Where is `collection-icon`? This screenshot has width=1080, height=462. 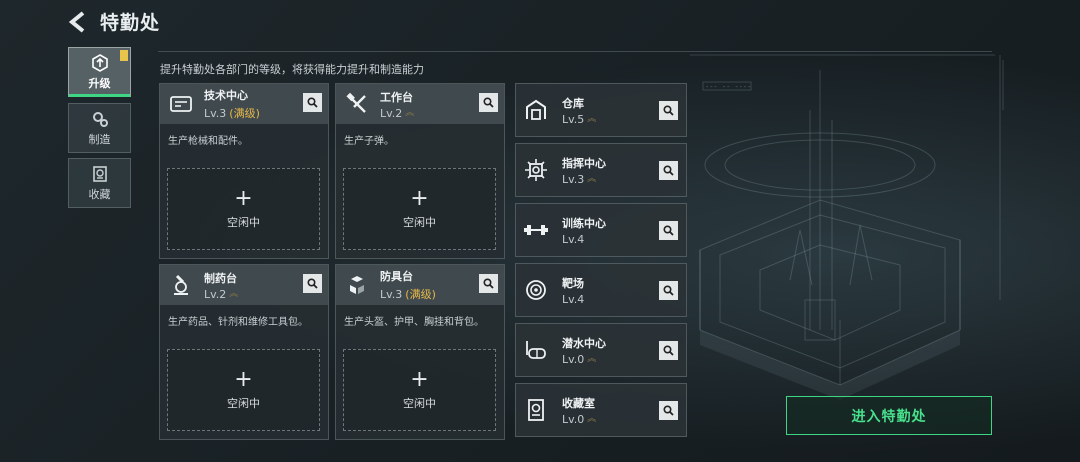
collection-icon is located at coordinates (99, 173).